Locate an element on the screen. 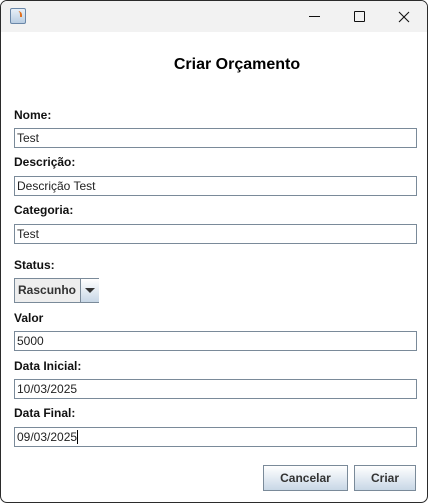  page-title: Criar Orçamento is located at coordinates (237, 64).